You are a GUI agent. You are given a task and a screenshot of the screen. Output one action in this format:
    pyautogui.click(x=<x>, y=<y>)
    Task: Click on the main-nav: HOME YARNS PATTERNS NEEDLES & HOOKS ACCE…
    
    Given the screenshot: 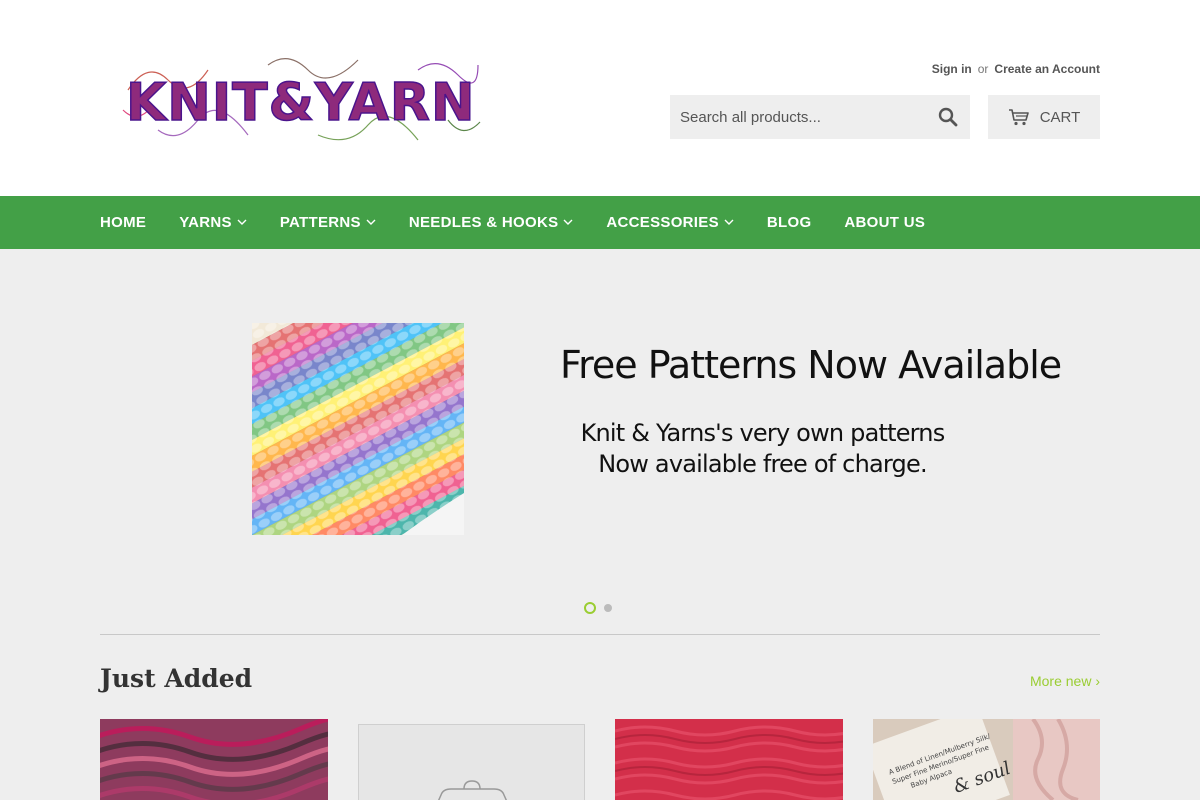 What is the action you would take?
    pyautogui.click(x=600, y=222)
    